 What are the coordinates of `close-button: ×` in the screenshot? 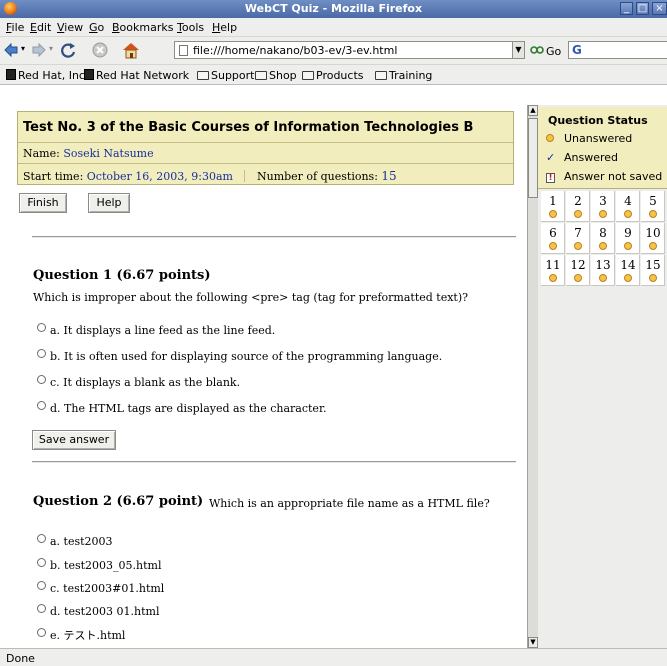 It's located at (659, 8).